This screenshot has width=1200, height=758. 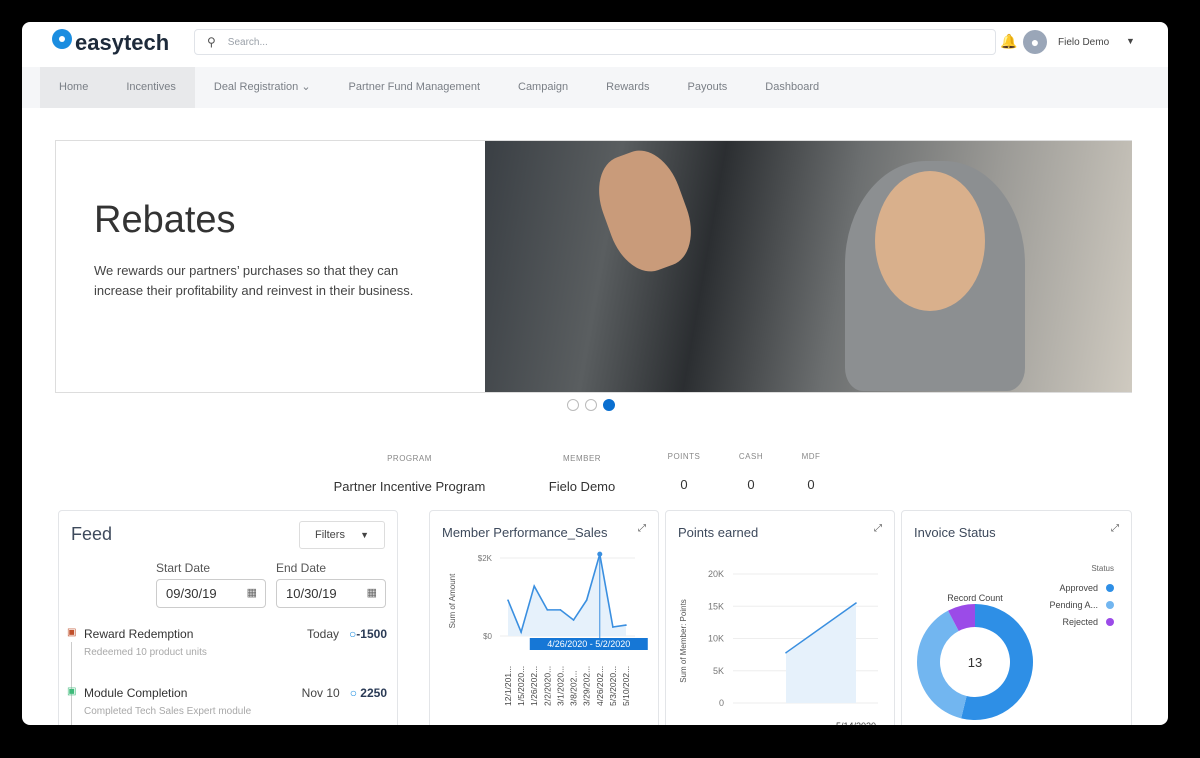 What do you see at coordinates (211, 42) in the screenshot?
I see `search-icon: ⚲` at bounding box center [211, 42].